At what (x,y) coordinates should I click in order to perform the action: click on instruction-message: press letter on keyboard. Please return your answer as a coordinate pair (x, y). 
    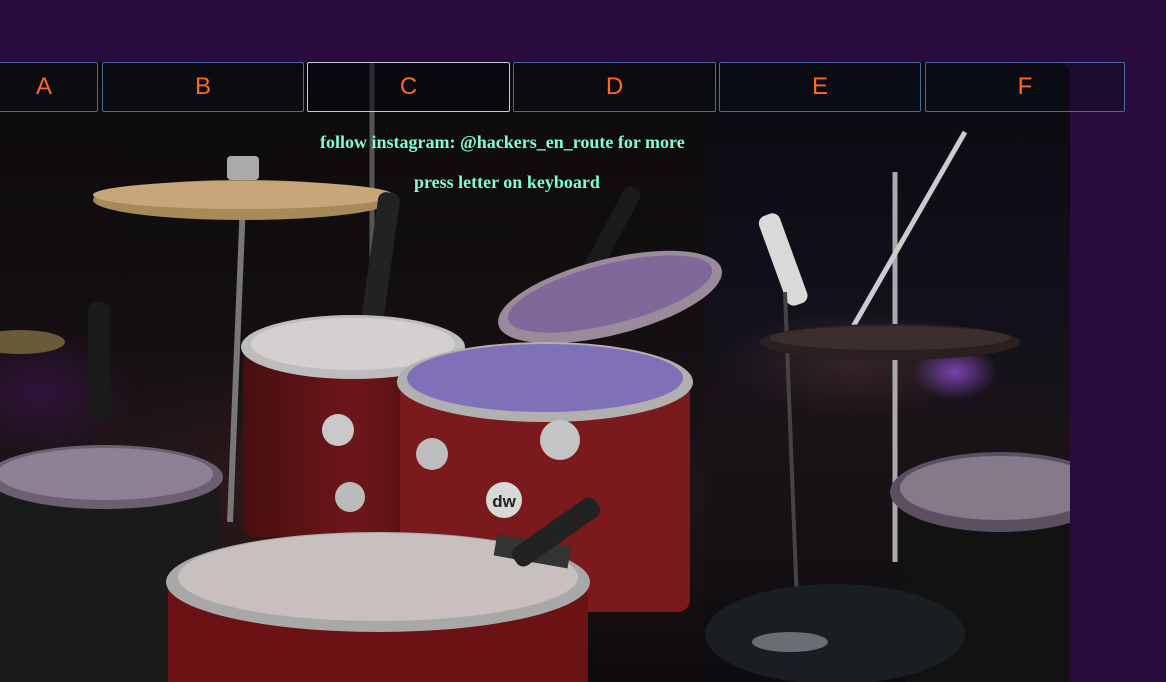
    Looking at the image, I should click on (507, 182).